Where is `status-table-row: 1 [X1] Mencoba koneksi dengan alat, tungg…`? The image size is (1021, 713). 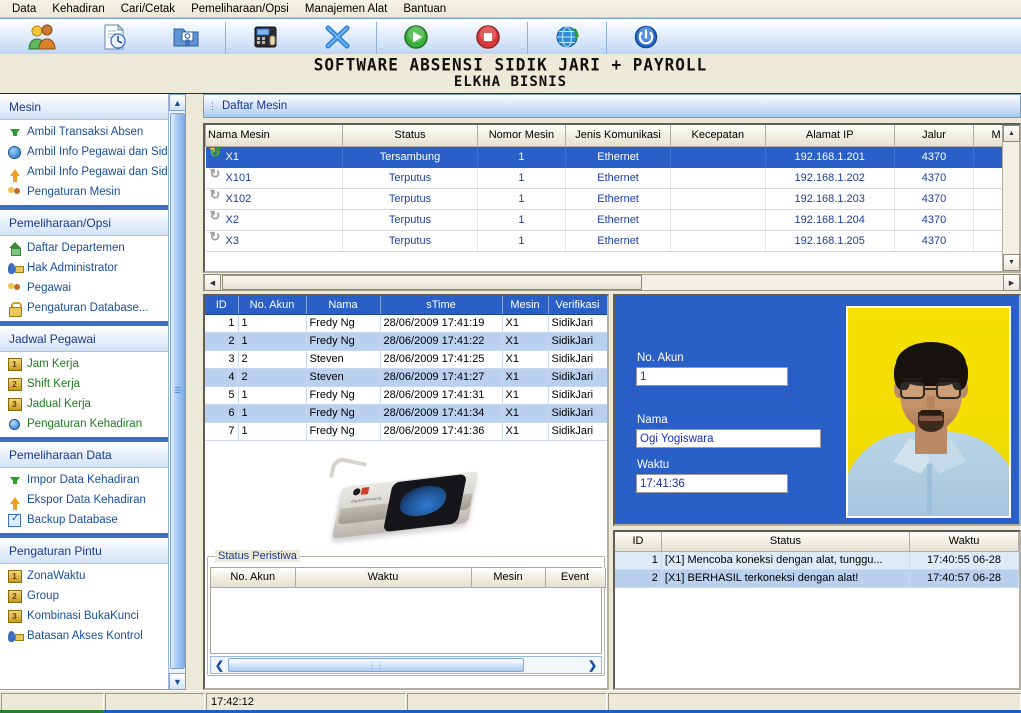 status-table-row: 1 [X1] Mencoba koneksi dengan alat, tungg… is located at coordinates (817, 560).